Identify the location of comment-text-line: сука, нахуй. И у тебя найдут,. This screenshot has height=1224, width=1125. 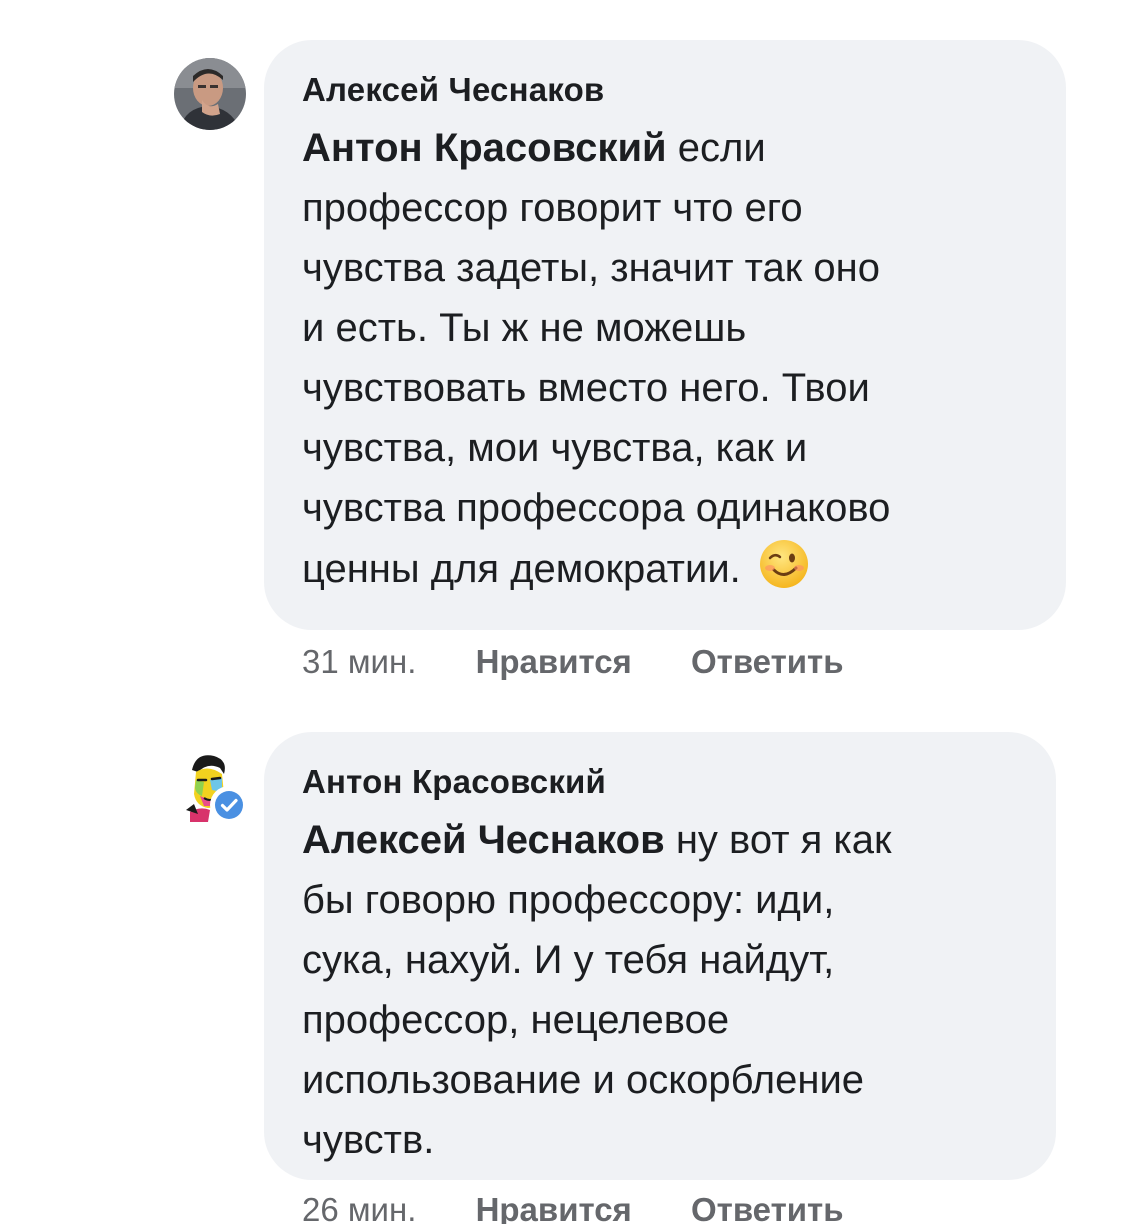
(568, 960).